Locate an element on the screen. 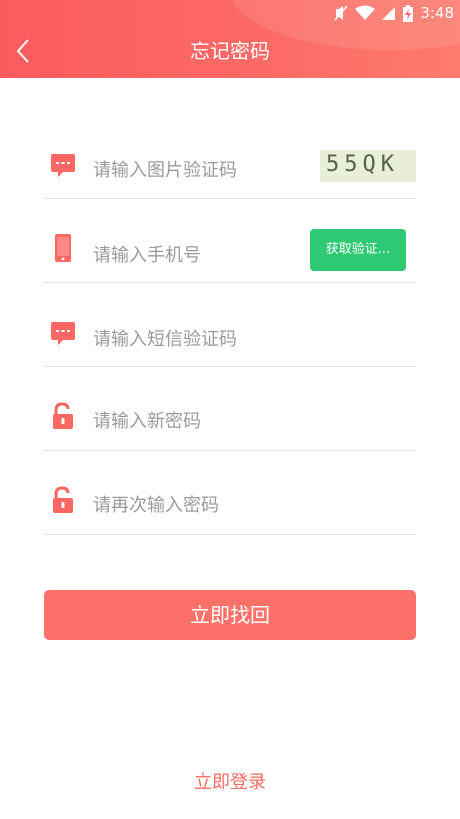 This screenshot has width=460, height=819. phone-input is located at coordinates (203, 255).